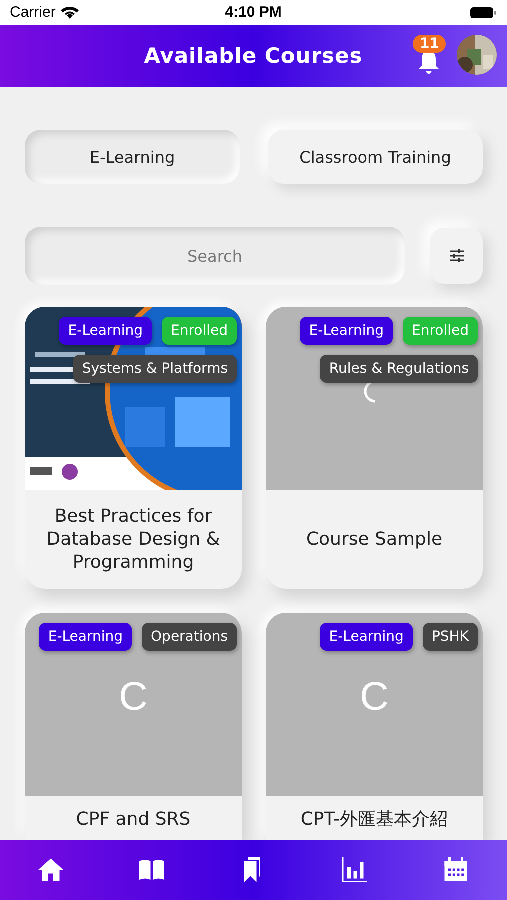  Describe the element at coordinates (429, 44) in the screenshot. I see `notification-badge: 11` at that location.